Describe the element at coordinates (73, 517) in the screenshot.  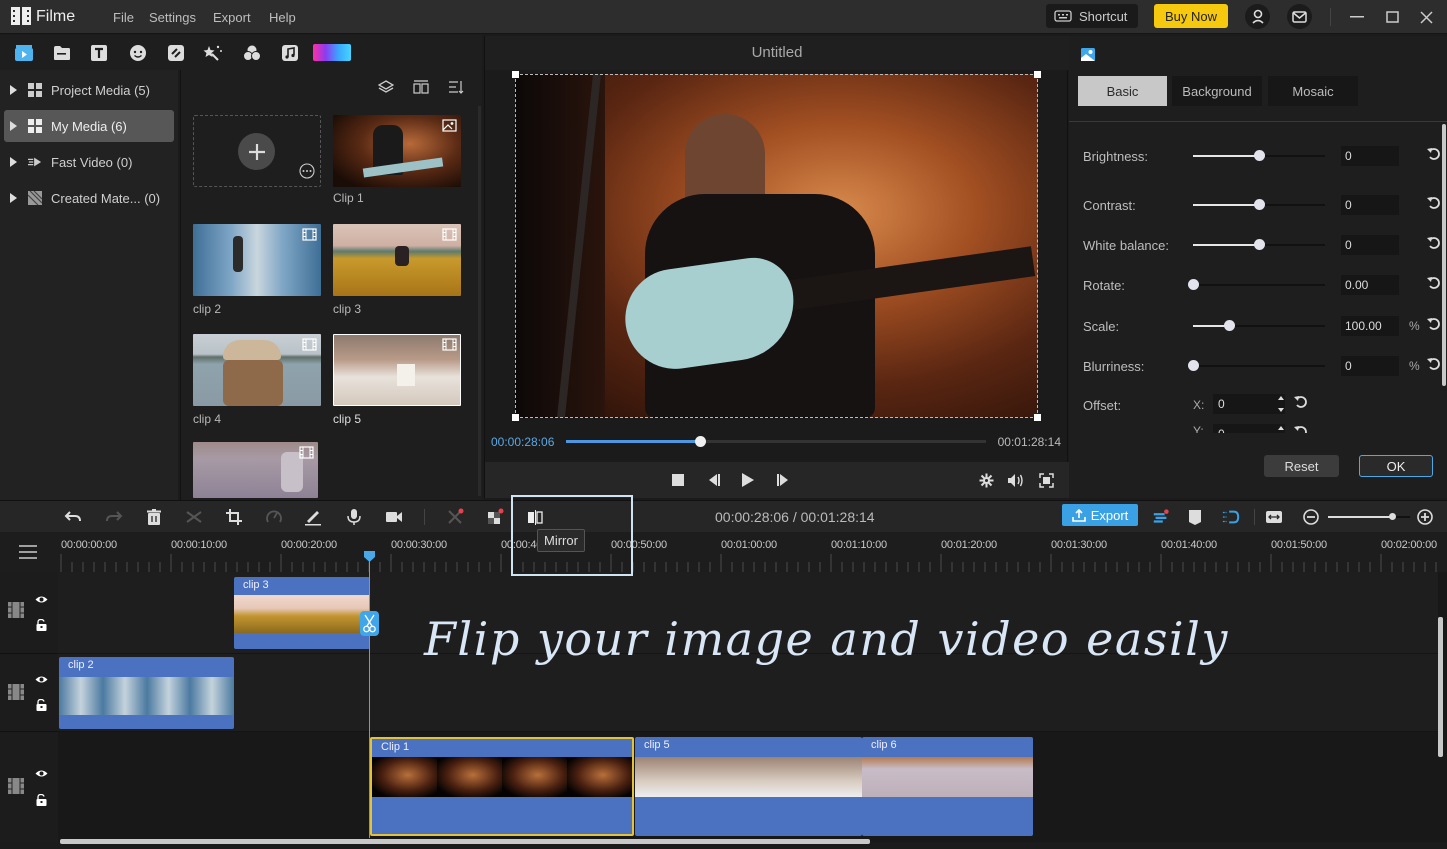
I see `undo-icon` at that location.